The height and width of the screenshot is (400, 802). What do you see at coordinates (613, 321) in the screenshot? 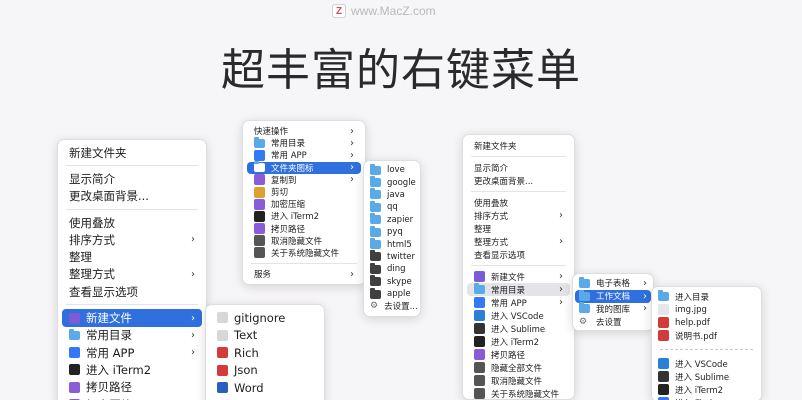
I see `menu-item-去设置: ⚙ 去设置` at bounding box center [613, 321].